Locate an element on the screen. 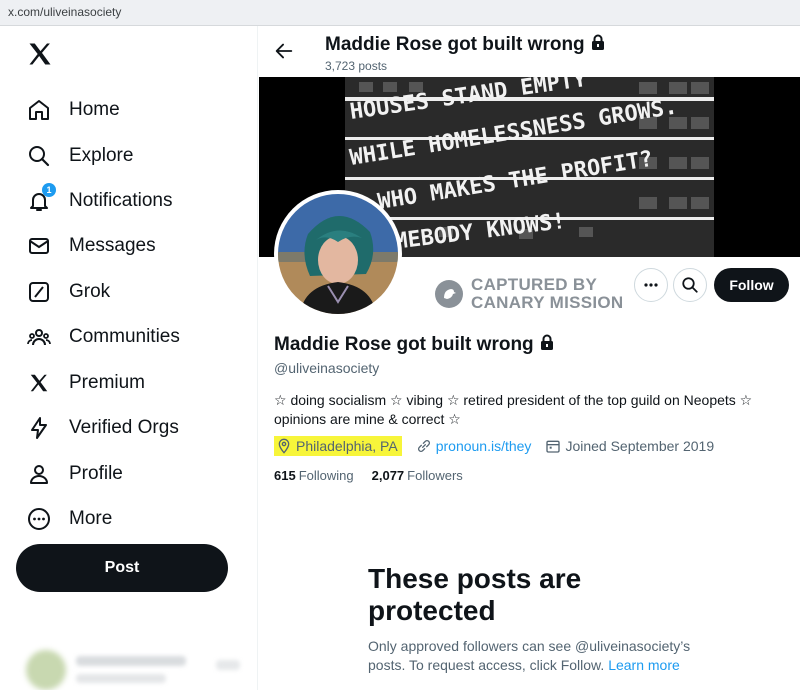 The image size is (800, 690). sidebar-item-label: Messages is located at coordinates (112, 245).